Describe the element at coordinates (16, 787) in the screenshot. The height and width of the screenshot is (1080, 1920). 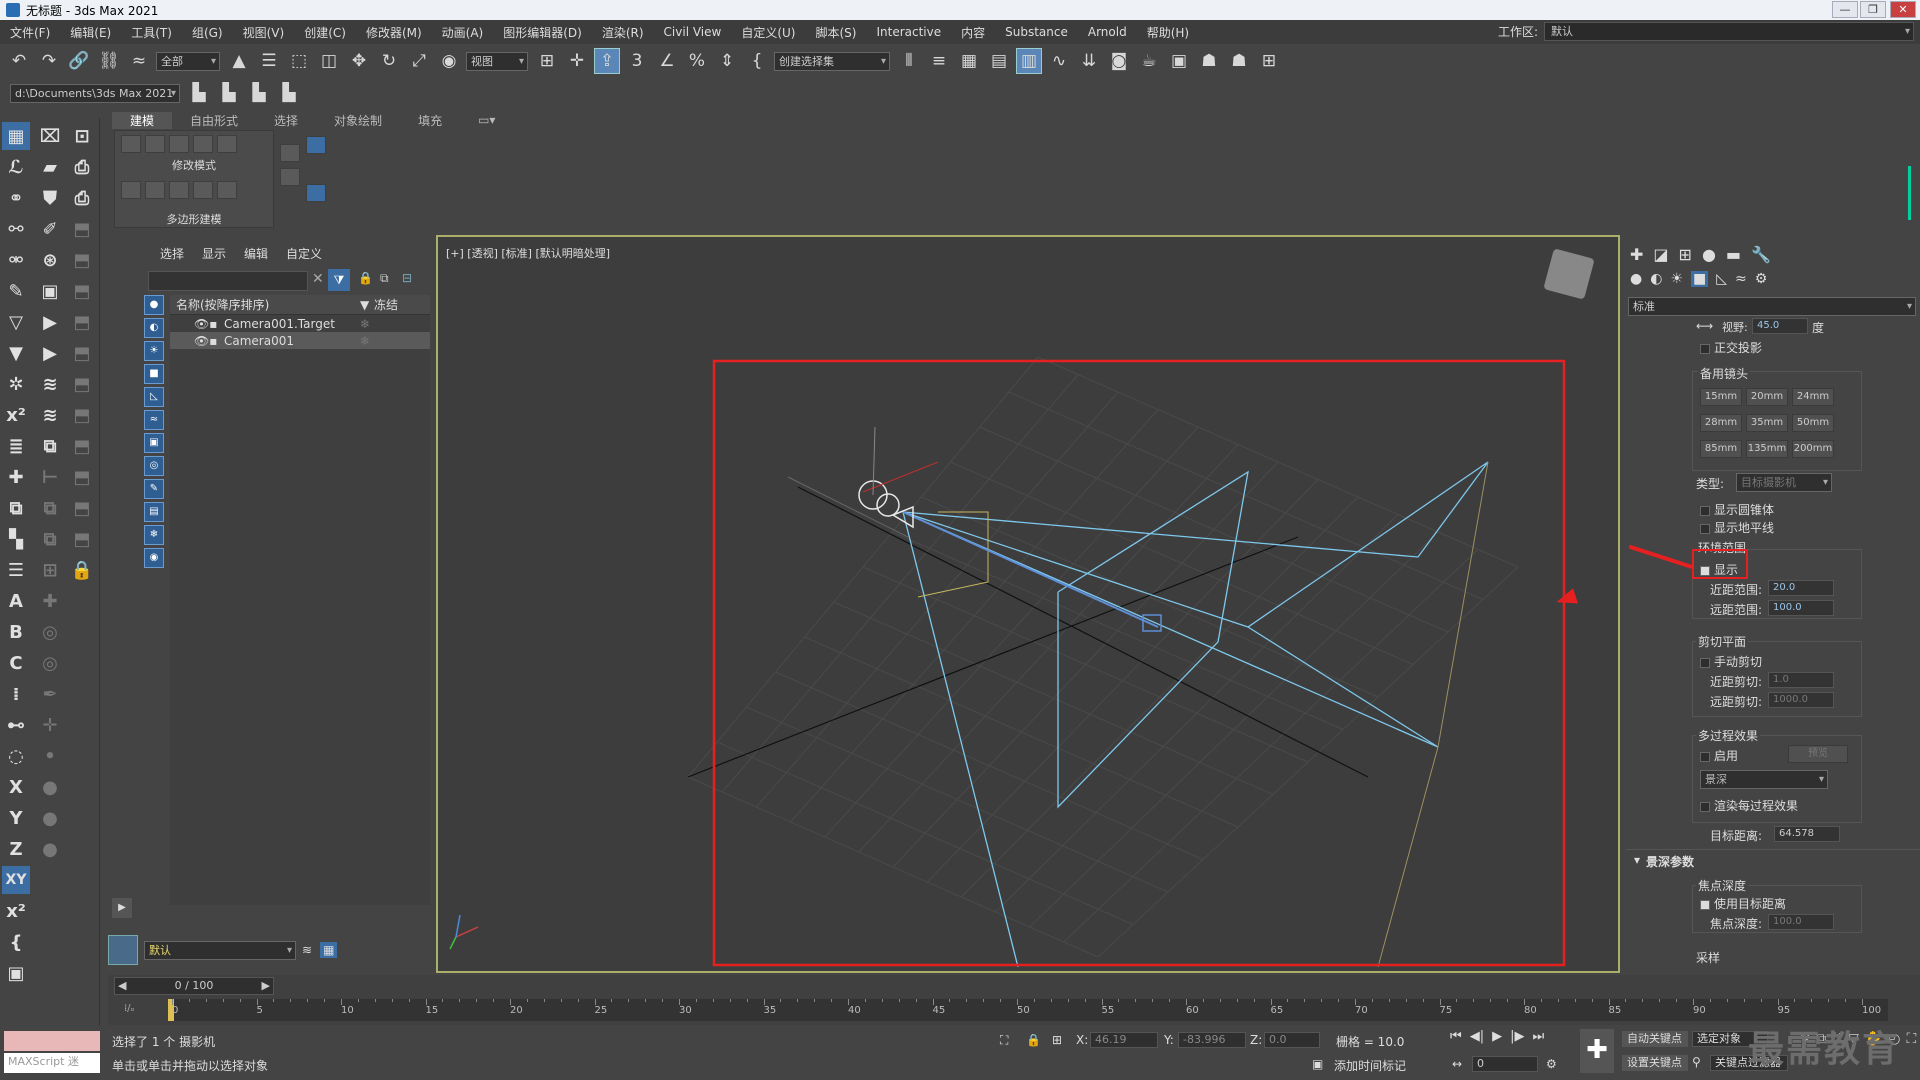
I see `axis-x-icon: X` at that location.